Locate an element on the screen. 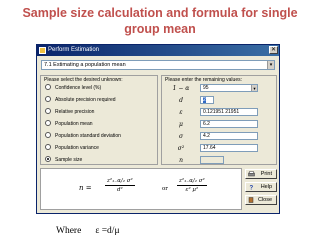  param-row-d: d 2 is located at coordinates (220, 100).